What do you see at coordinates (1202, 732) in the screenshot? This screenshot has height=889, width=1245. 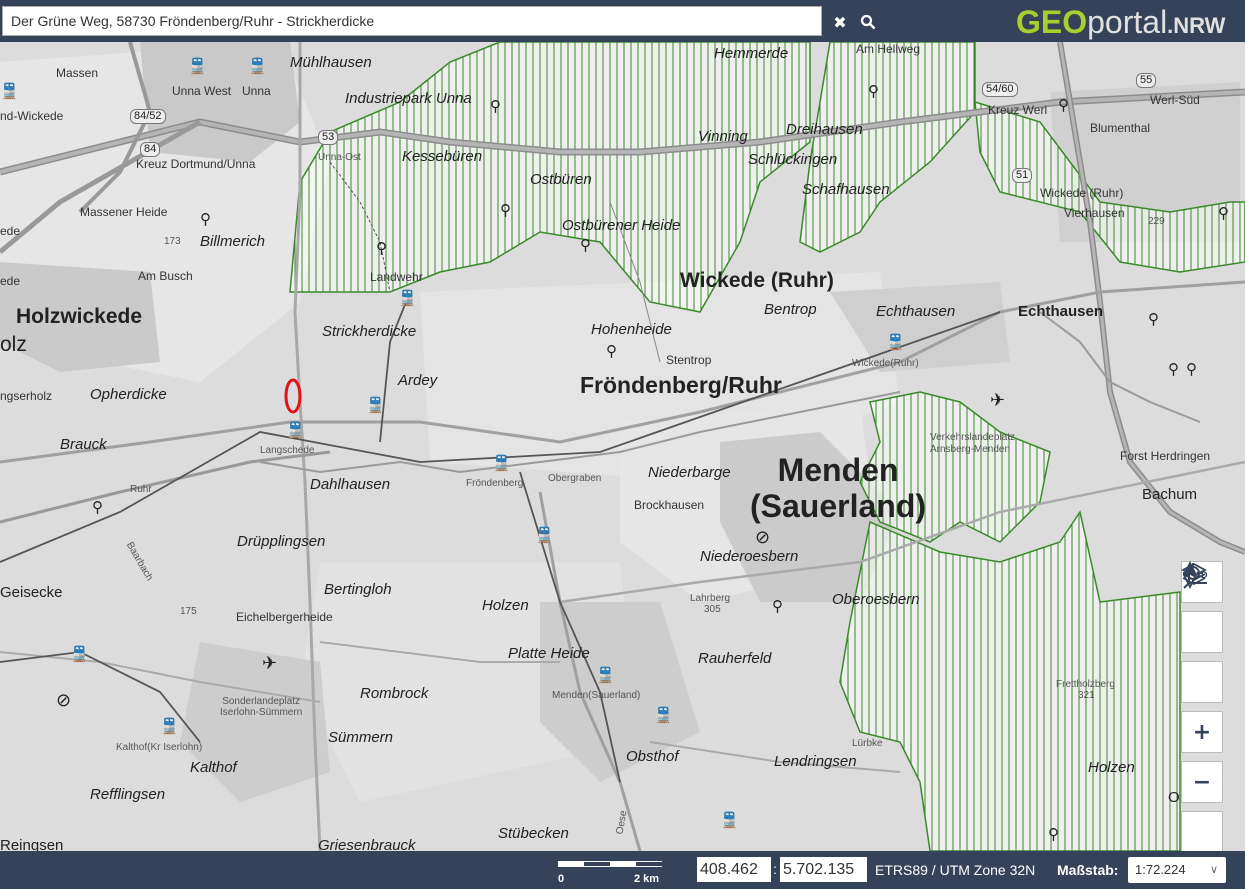 I see `zoom-in-button: +` at bounding box center [1202, 732].